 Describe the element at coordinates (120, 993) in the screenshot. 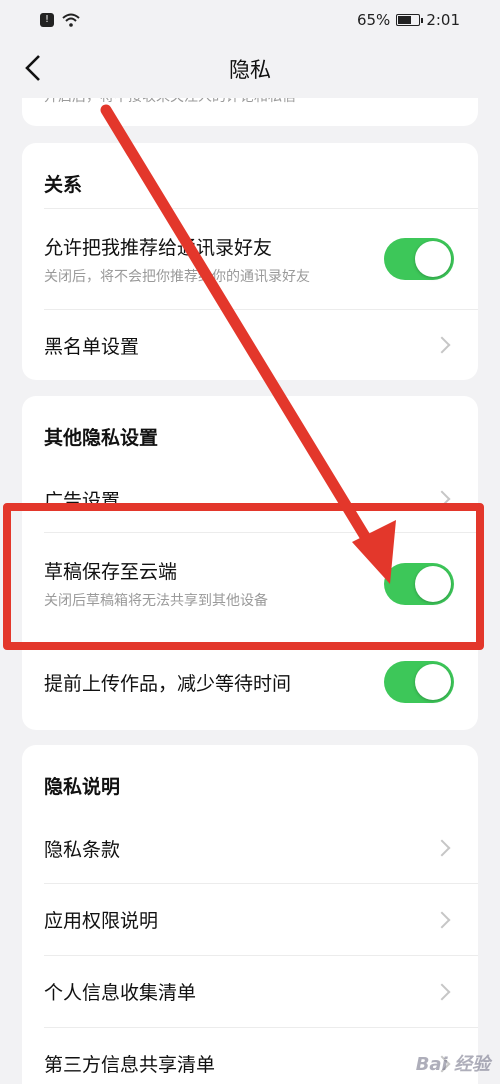

I see `personal-info-list-label: 个人信息收集清单` at that location.